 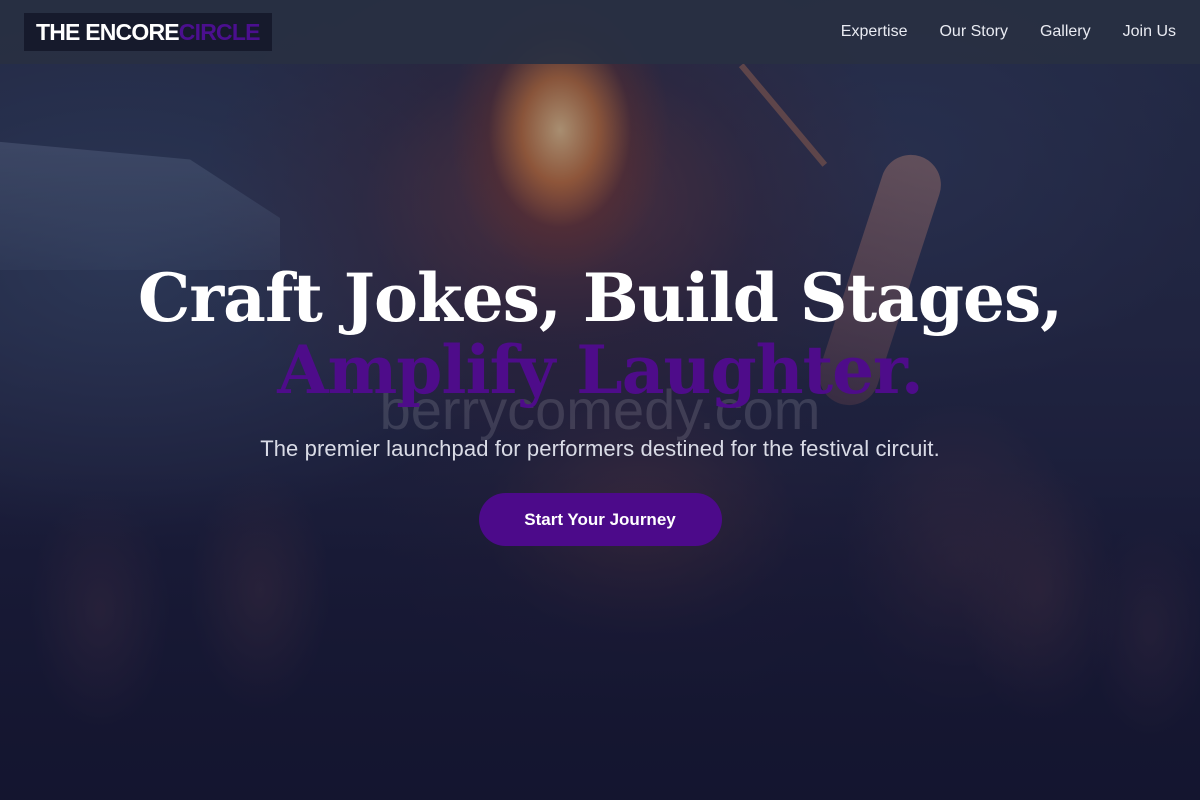 What do you see at coordinates (973, 32) in the screenshot?
I see `nav-link-our-story: Our Story` at bounding box center [973, 32].